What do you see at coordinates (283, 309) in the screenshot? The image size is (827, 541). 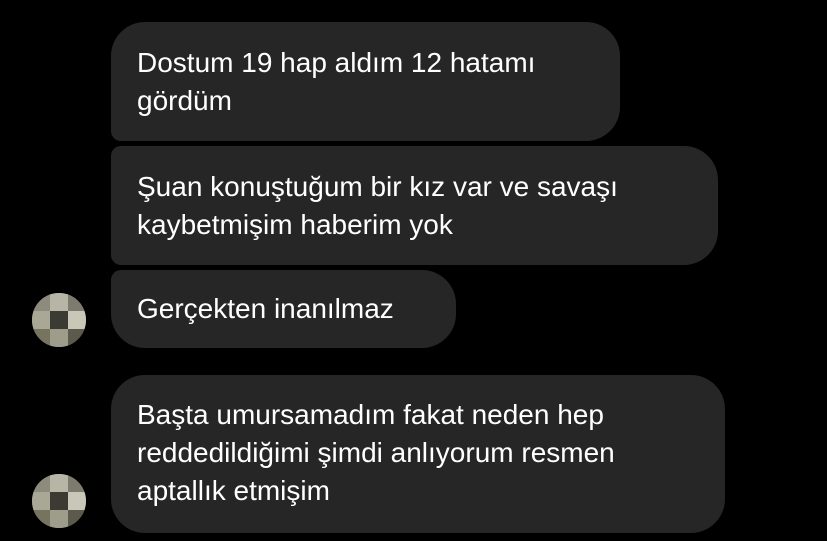 I see `message-bubble: Gerçekten inanılmaz` at bounding box center [283, 309].